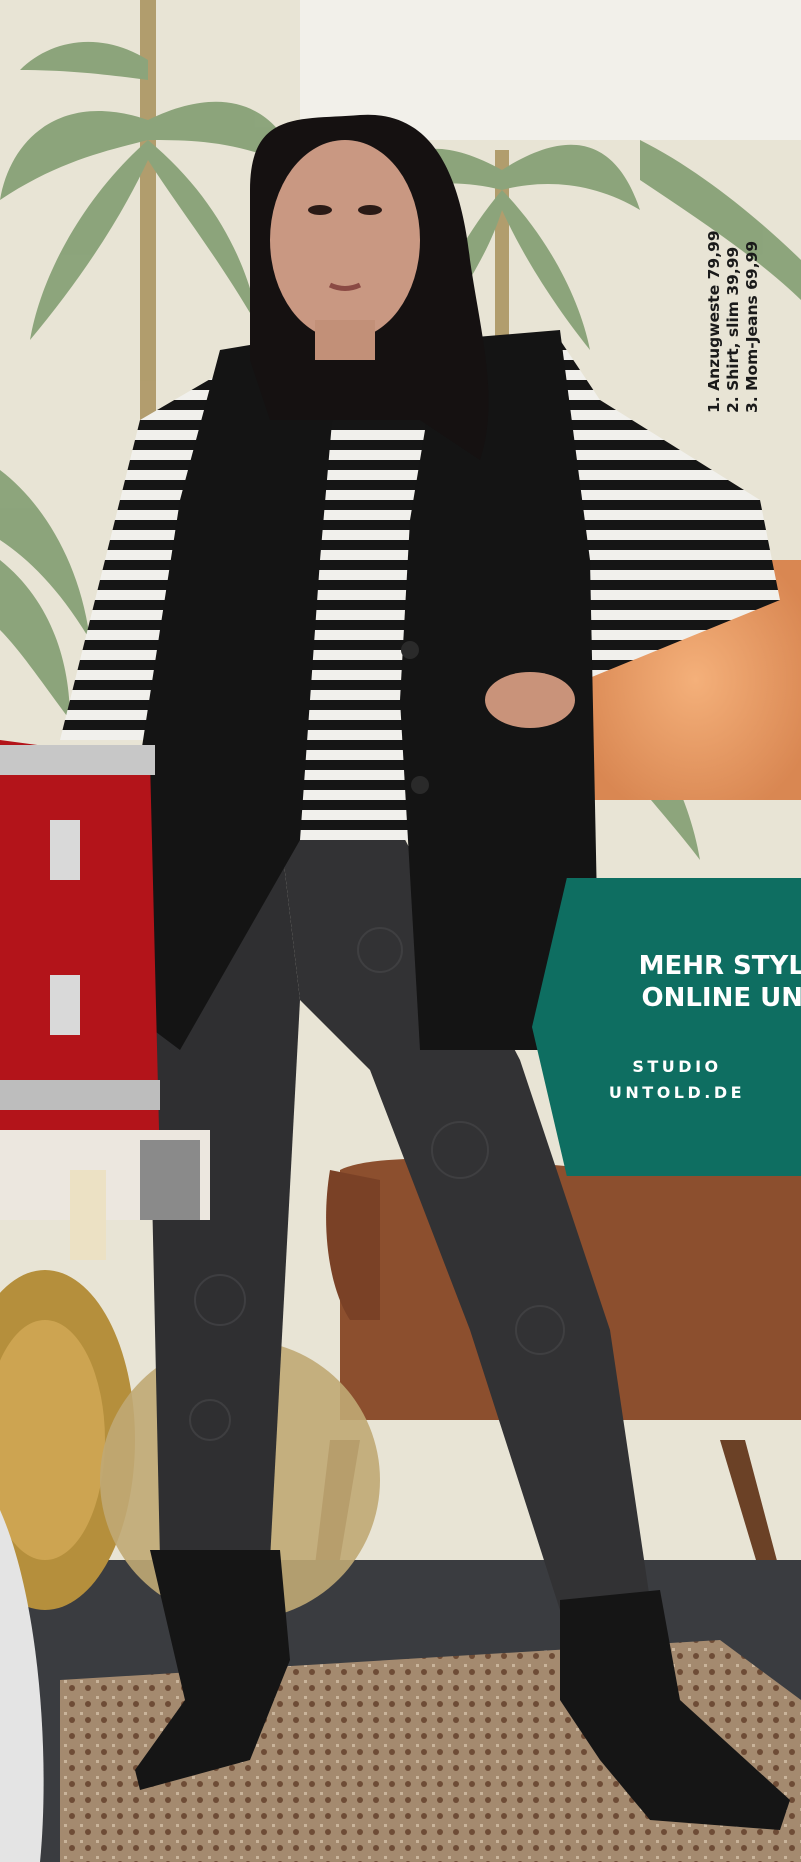 This screenshot has width=801, height=1862. Describe the element at coordinates (530, 700) in the screenshot. I see `hand` at that location.